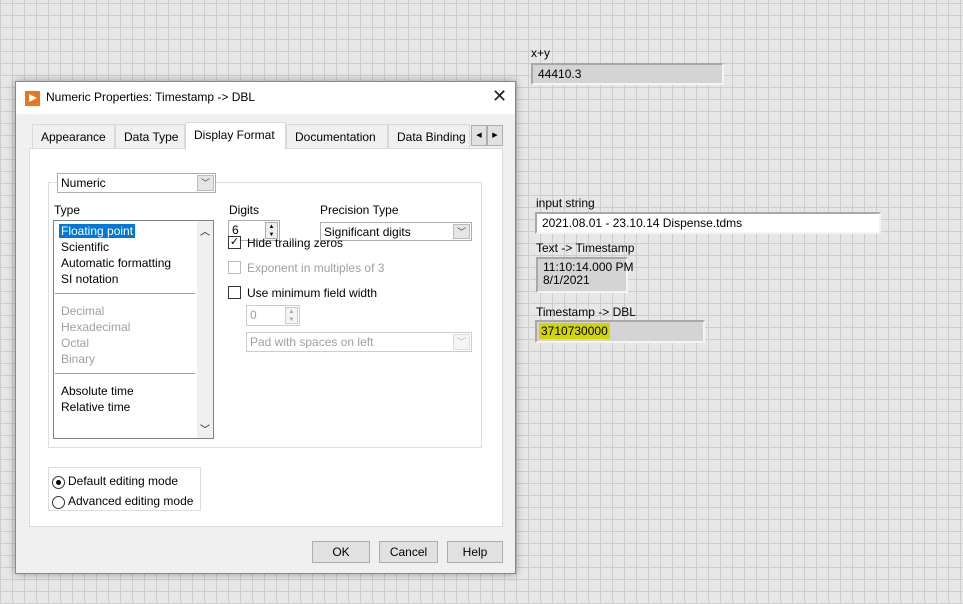 The image size is (963, 604). Describe the element at coordinates (499, 96) in the screenshot. I see `close-icon: ✕` at that location.